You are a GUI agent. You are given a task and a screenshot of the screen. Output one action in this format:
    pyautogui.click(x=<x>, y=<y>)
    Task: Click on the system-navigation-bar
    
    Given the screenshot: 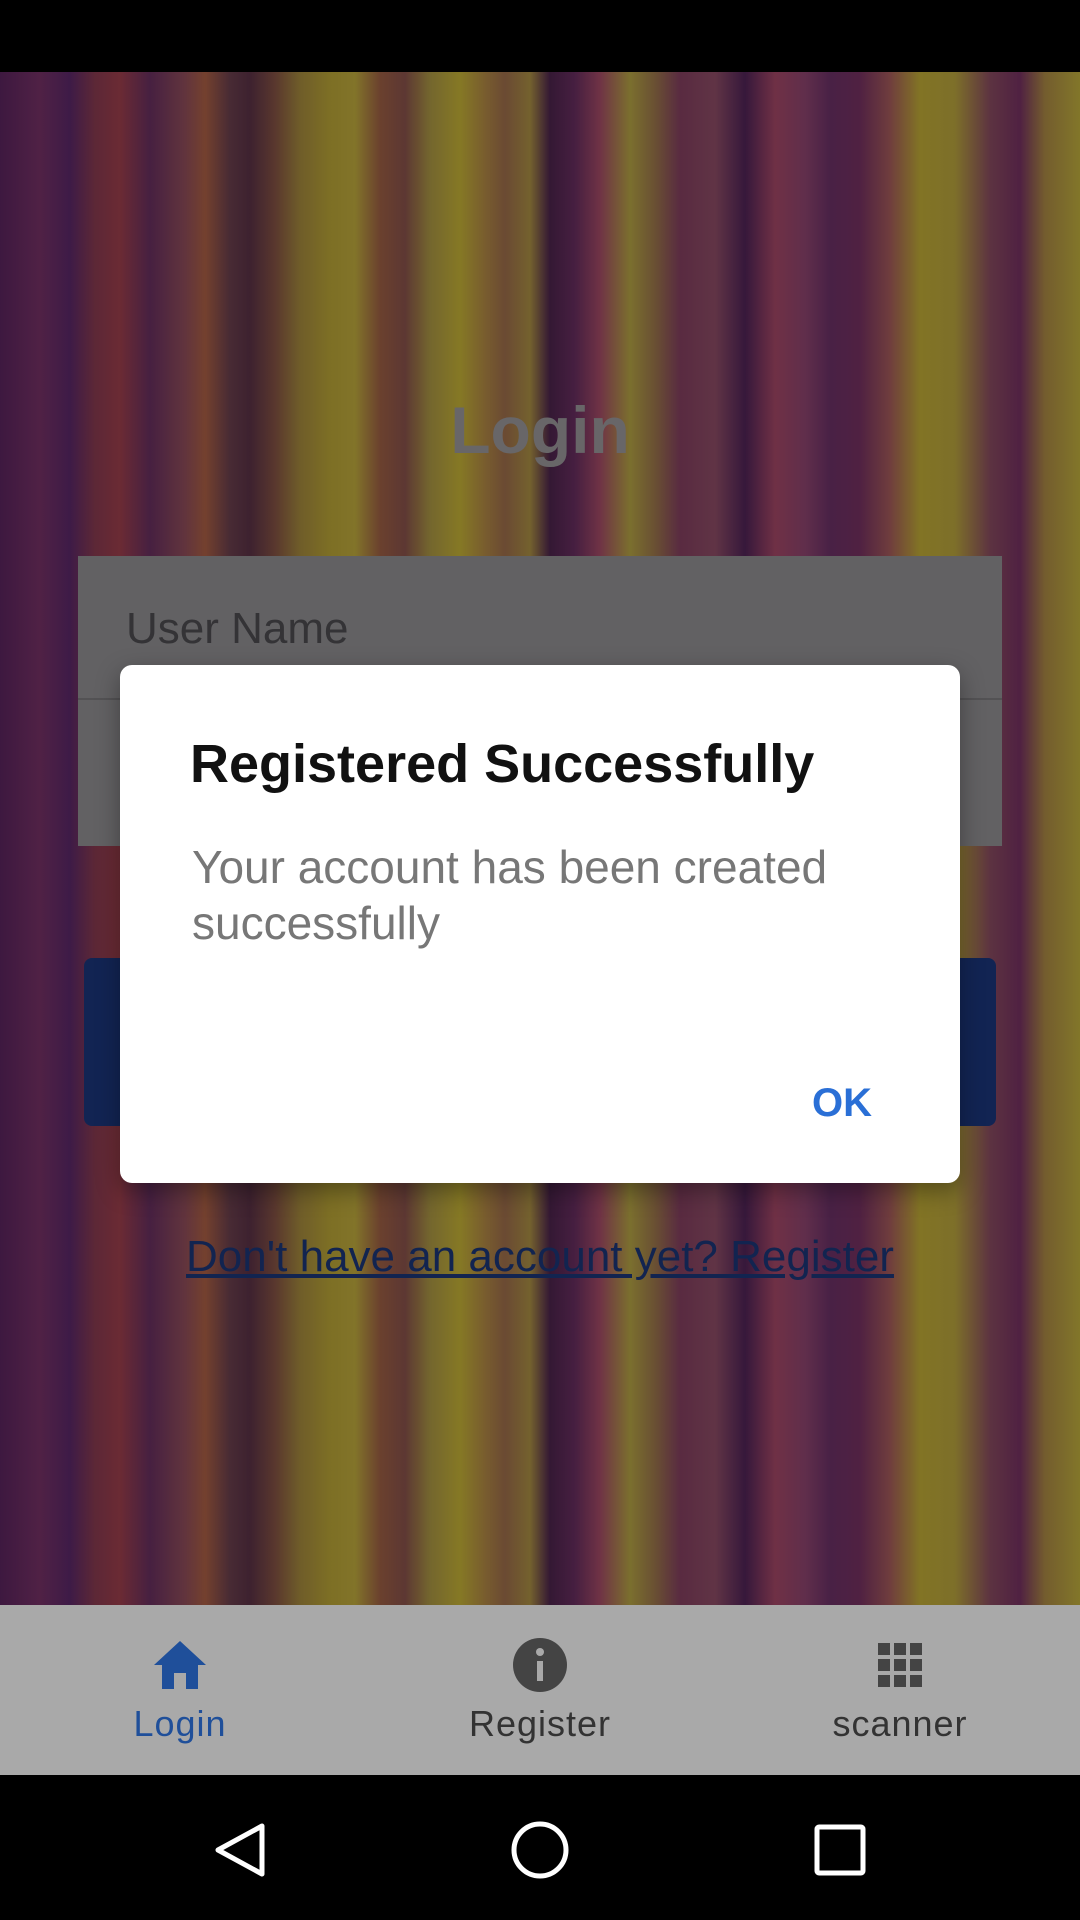 What is the action you would take?
    pyautogui.click(x=540, y=1847)
    